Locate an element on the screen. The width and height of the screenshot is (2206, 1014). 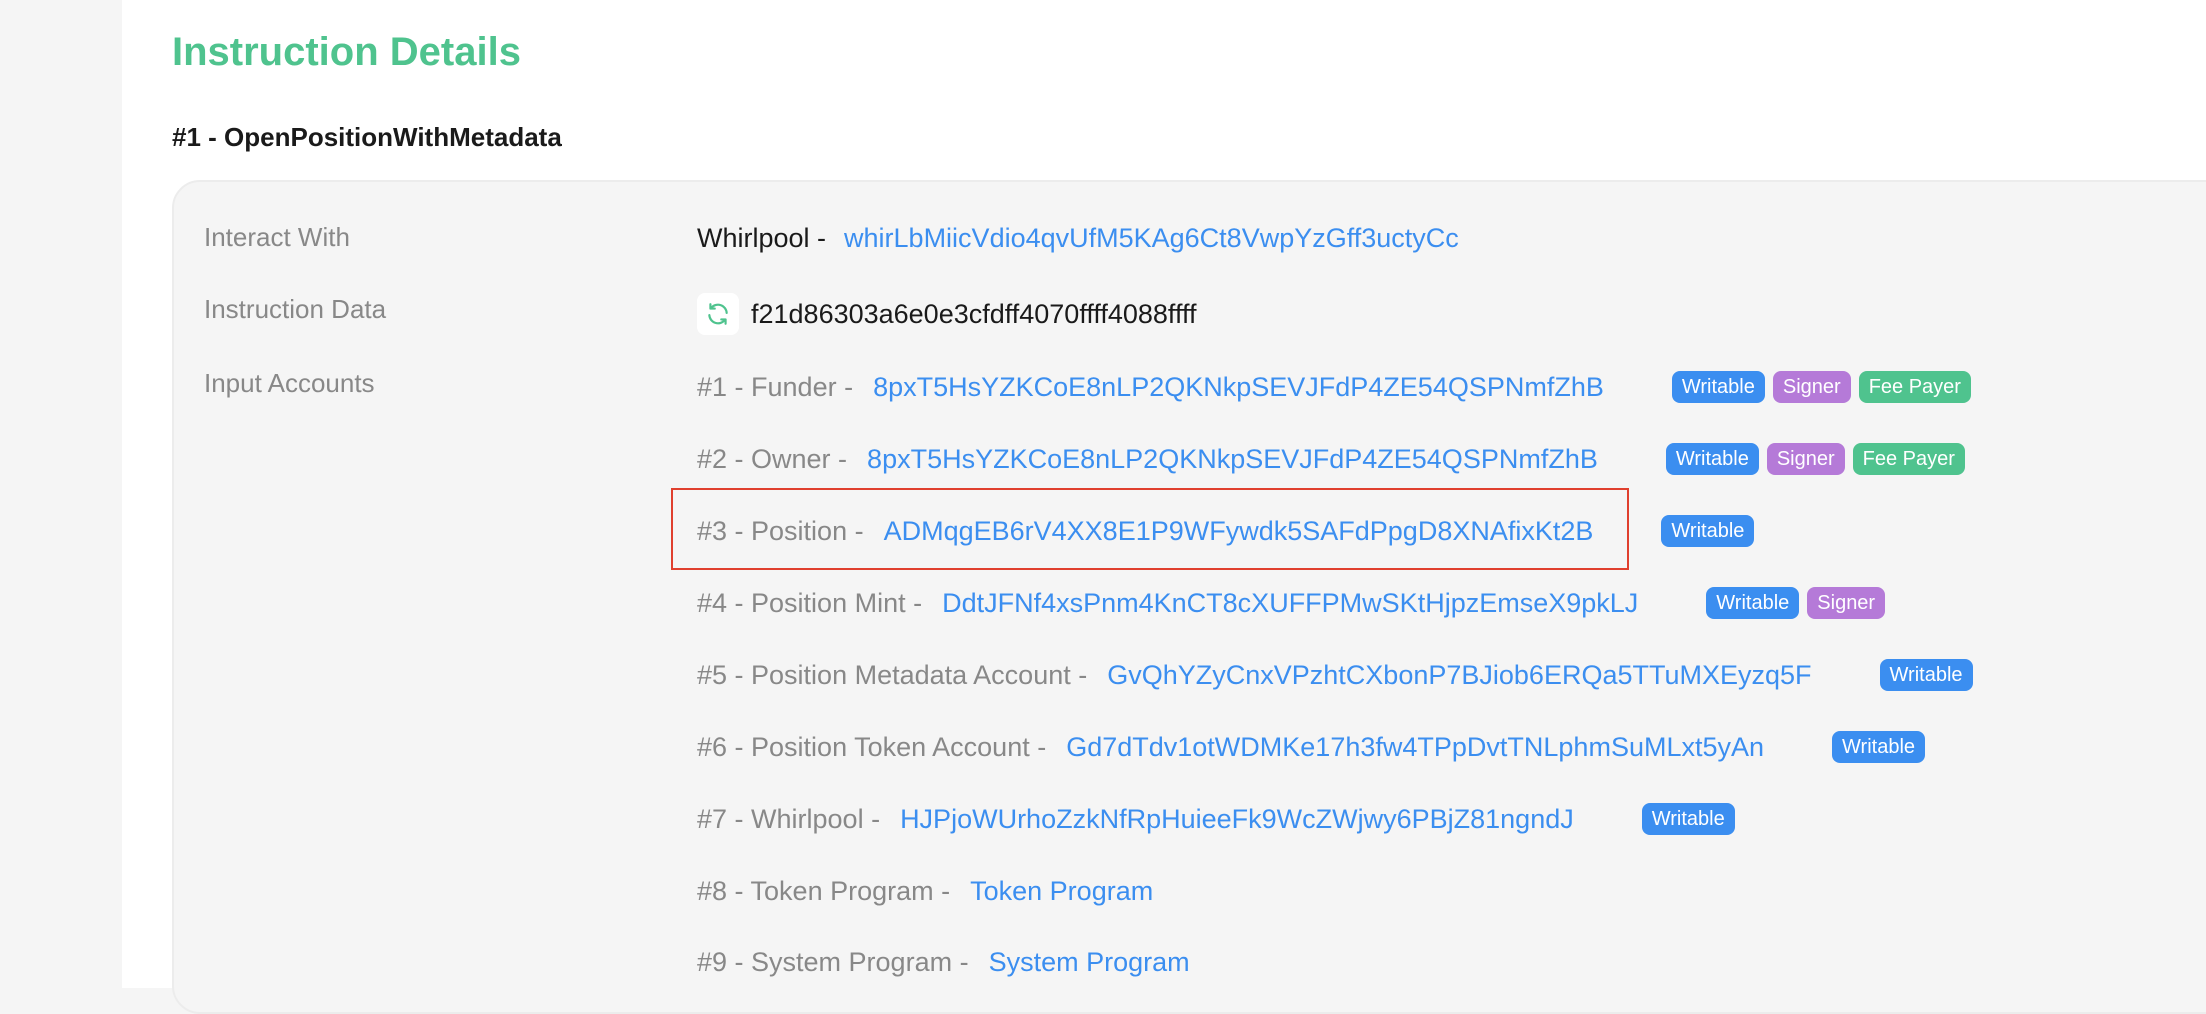
account-address-link: Token Program is located at coordinates (1061, 891).